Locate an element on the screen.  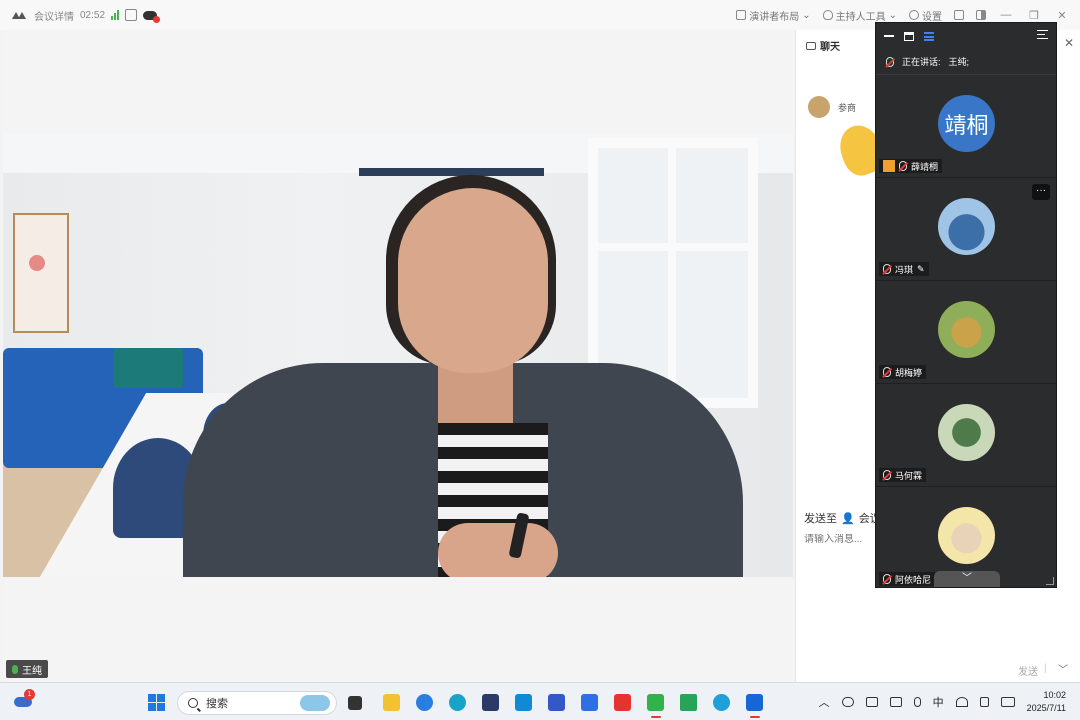
edge-icon is located at coordinates (457, 702).